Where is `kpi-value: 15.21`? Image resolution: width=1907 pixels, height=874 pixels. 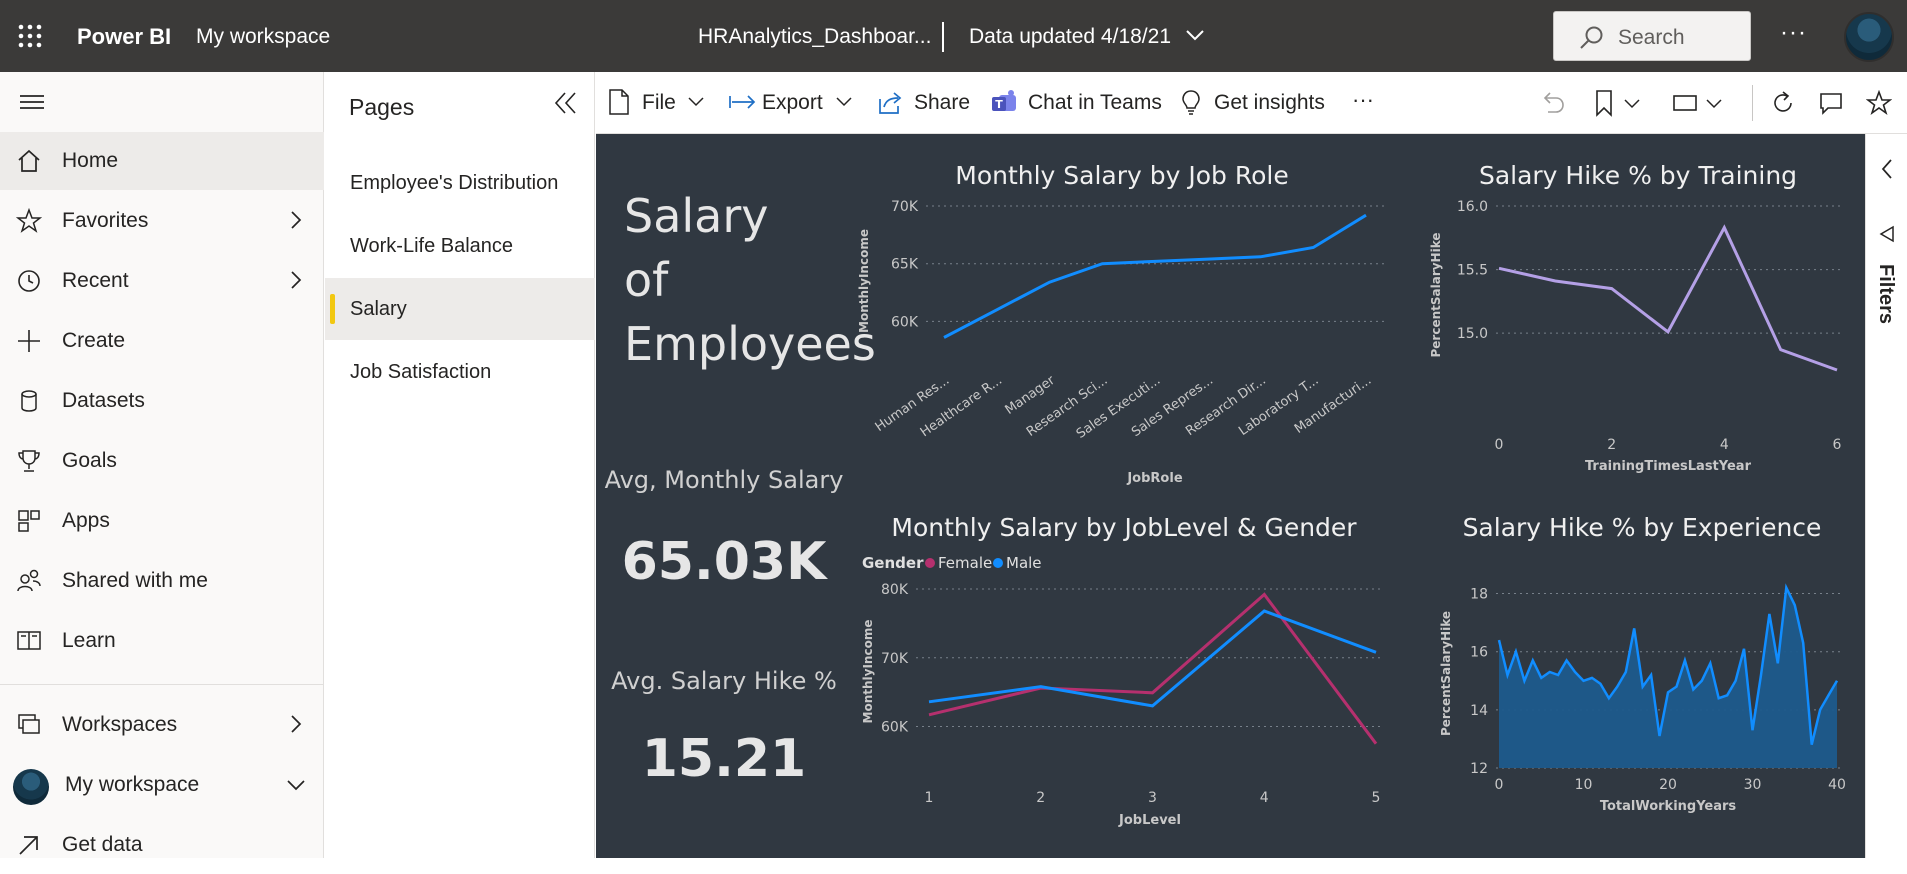 kpi-value: 15.21 is located at coordinates (724, 759).